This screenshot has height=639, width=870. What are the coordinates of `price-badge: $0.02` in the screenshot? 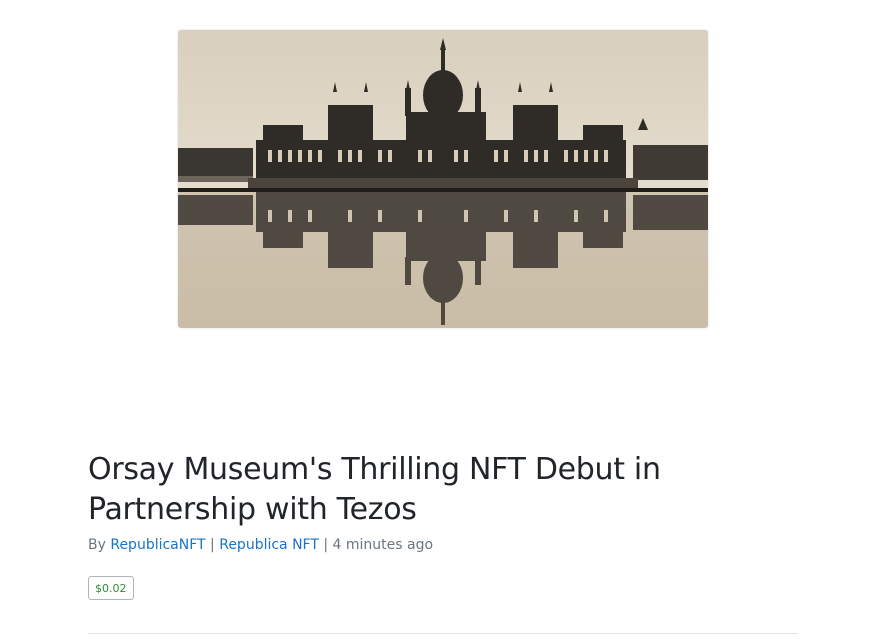 It's located at (111, 588).